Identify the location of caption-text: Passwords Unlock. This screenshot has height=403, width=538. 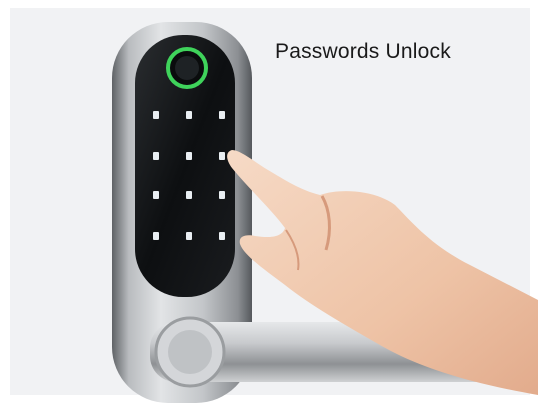
(363, 51).